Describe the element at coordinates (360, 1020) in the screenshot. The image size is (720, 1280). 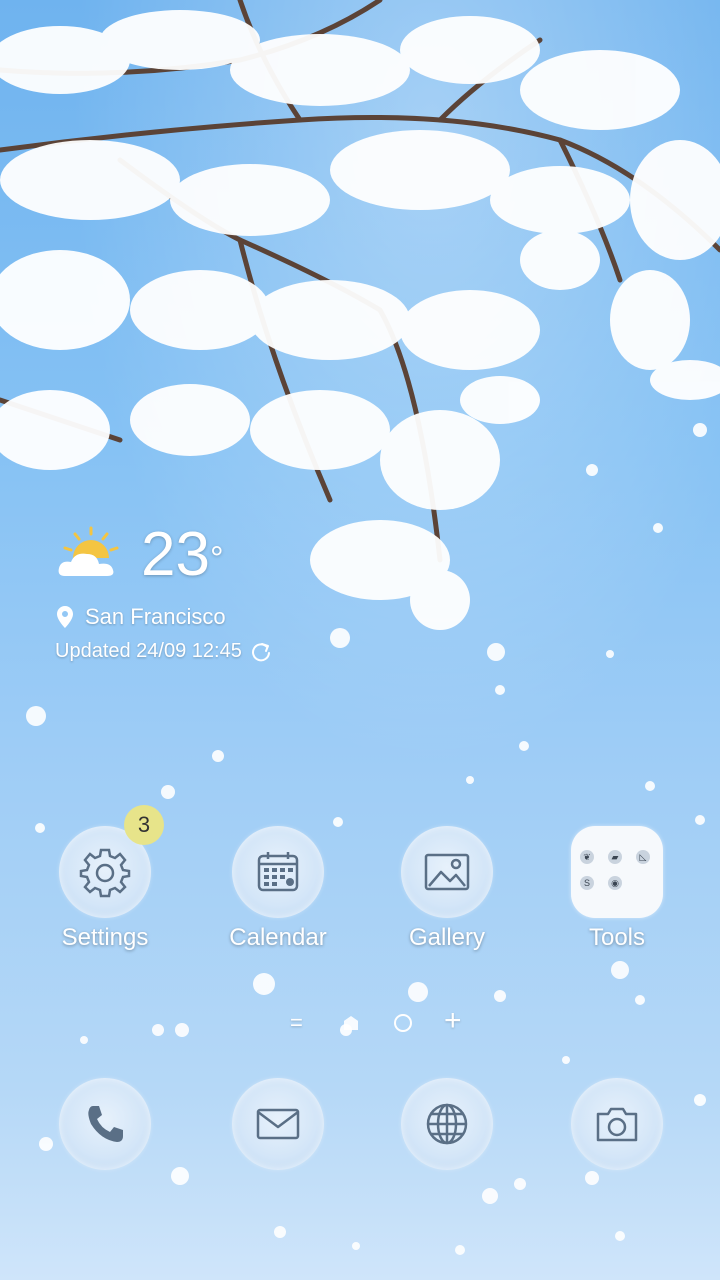
I see `page-indicator: = +` at that location.